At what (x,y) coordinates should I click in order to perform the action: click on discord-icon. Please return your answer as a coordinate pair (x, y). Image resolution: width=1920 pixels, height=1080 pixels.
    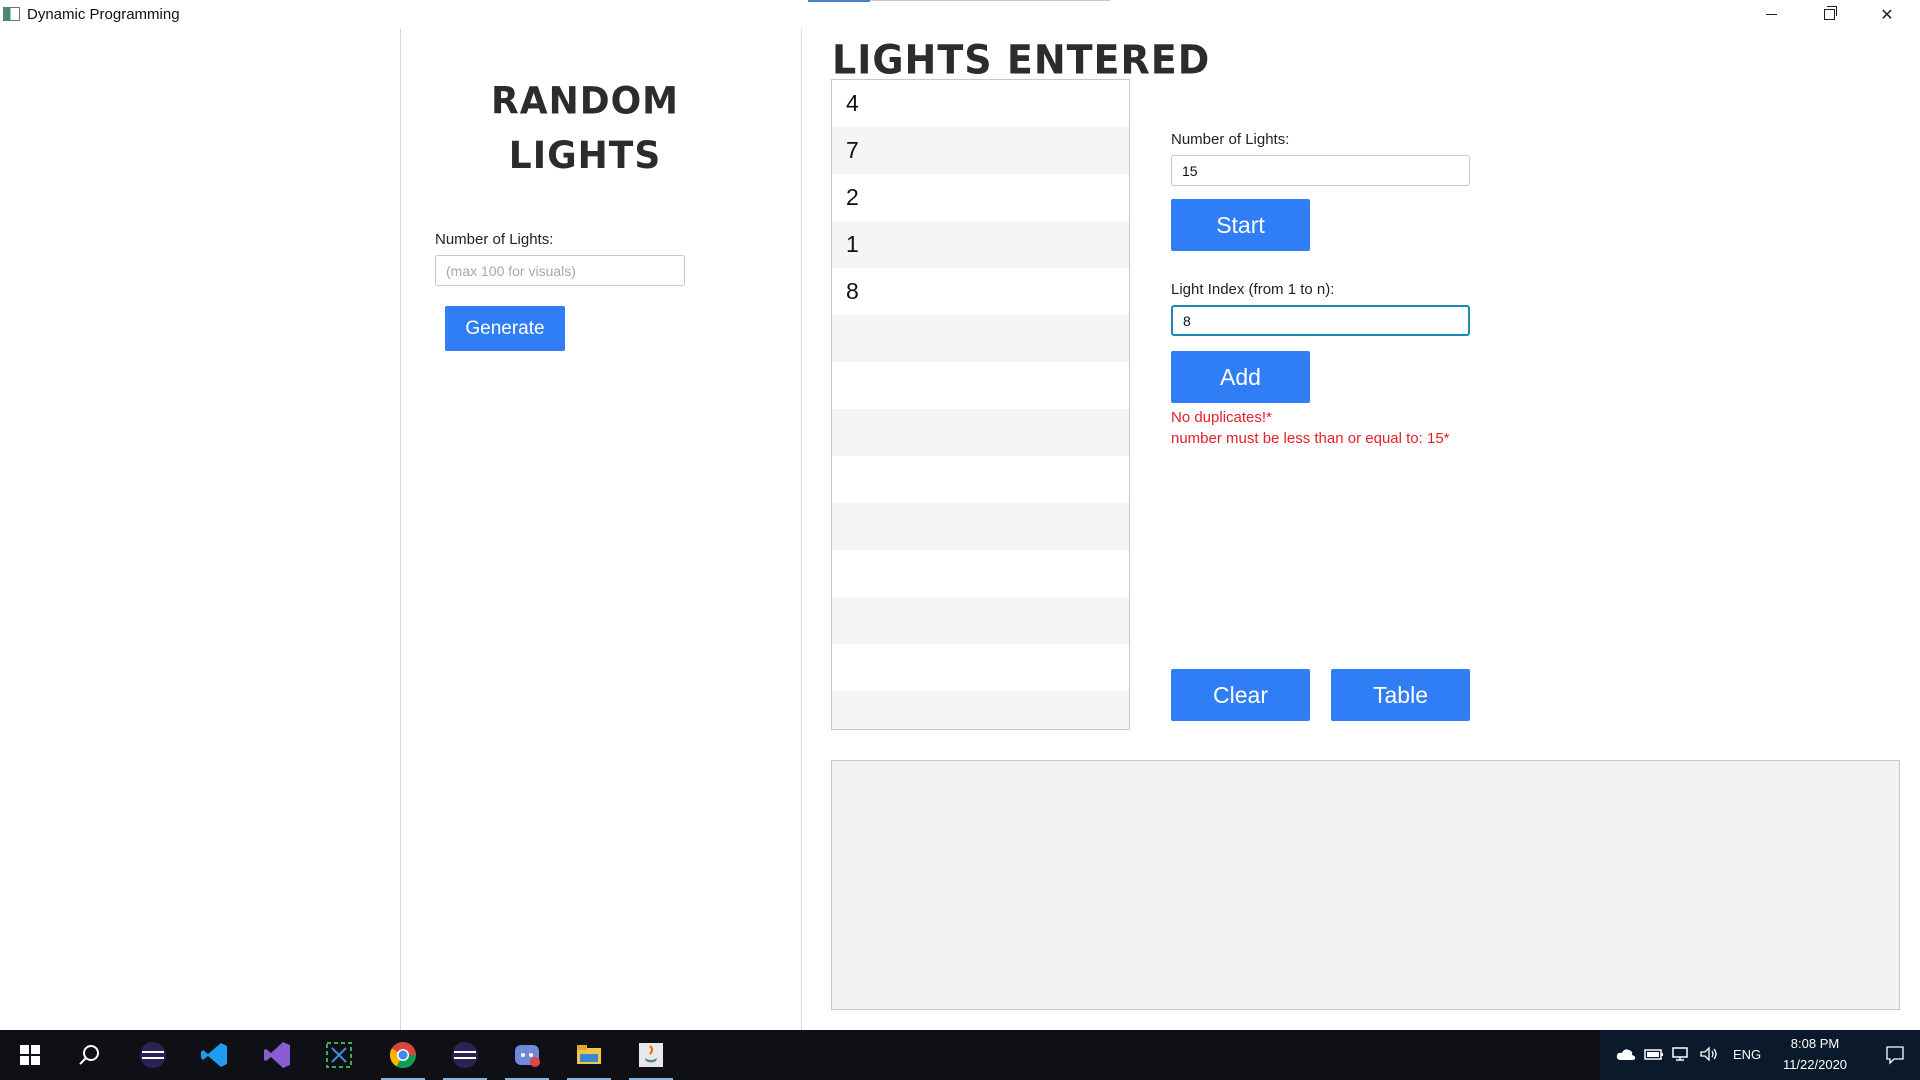
    Looking at the image, I should click on (527, 1056).